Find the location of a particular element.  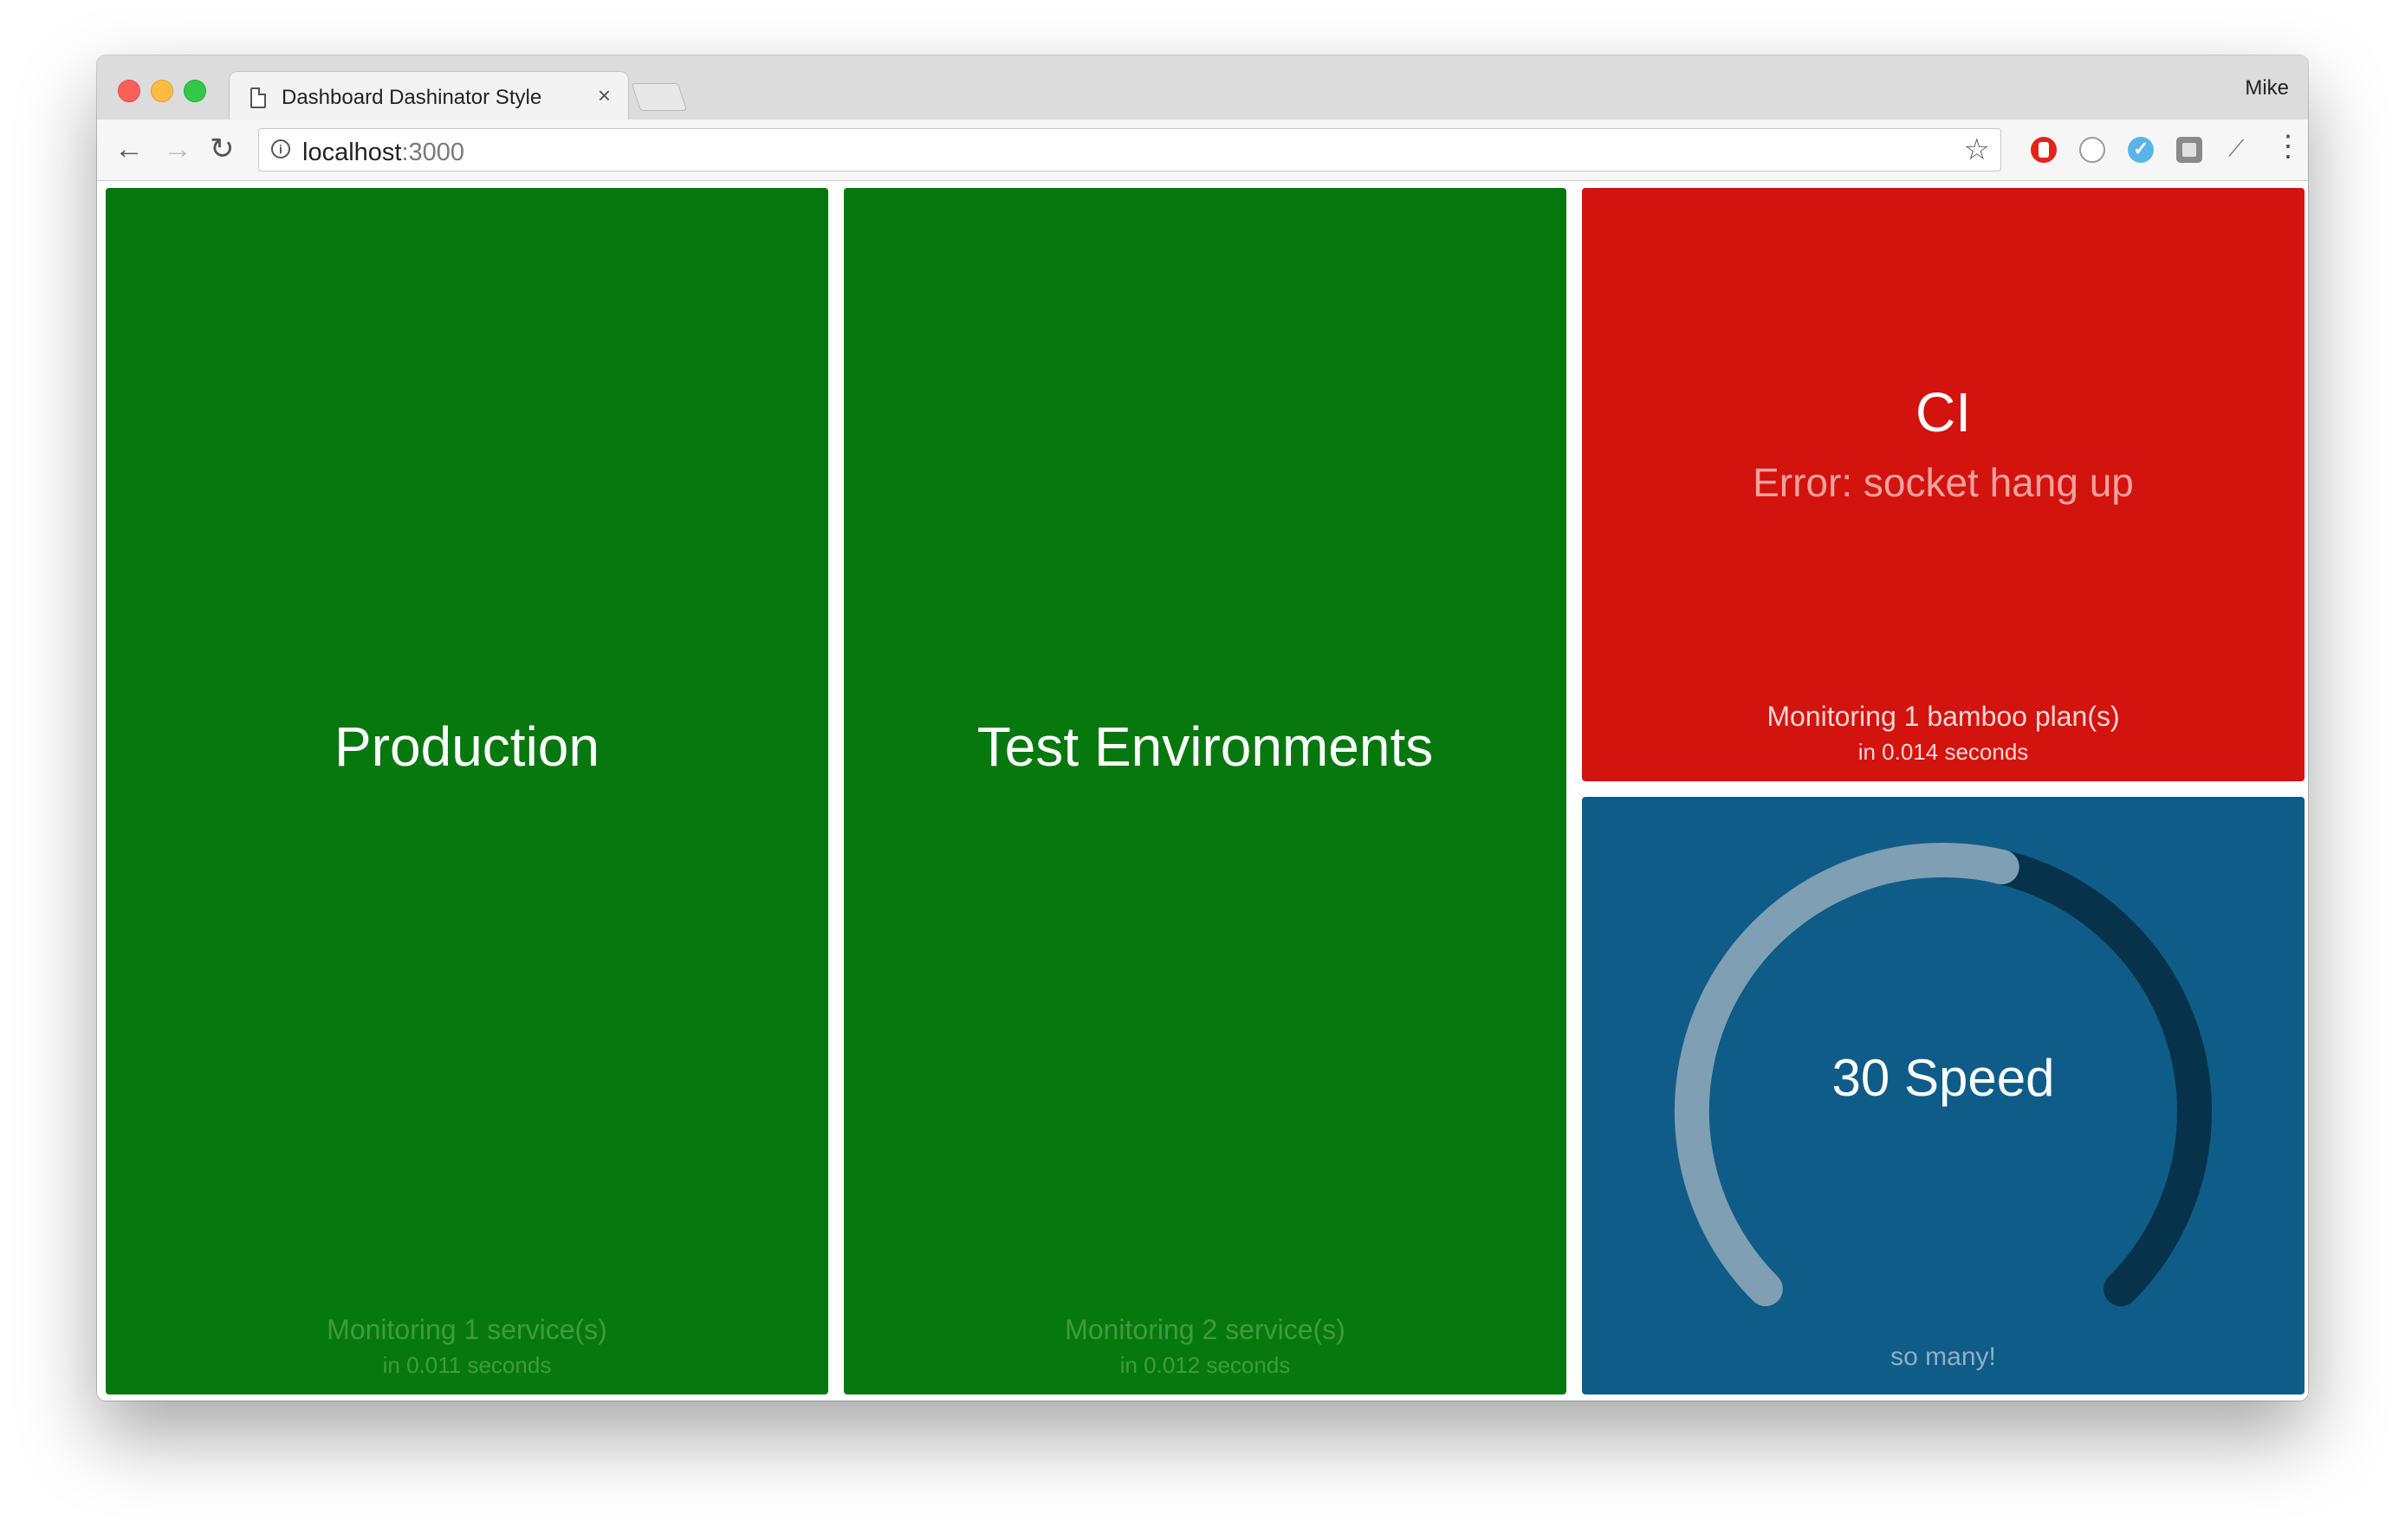

tile-speed-gauge: 30 Speed so many! is located at coordinates (1943, 1095).